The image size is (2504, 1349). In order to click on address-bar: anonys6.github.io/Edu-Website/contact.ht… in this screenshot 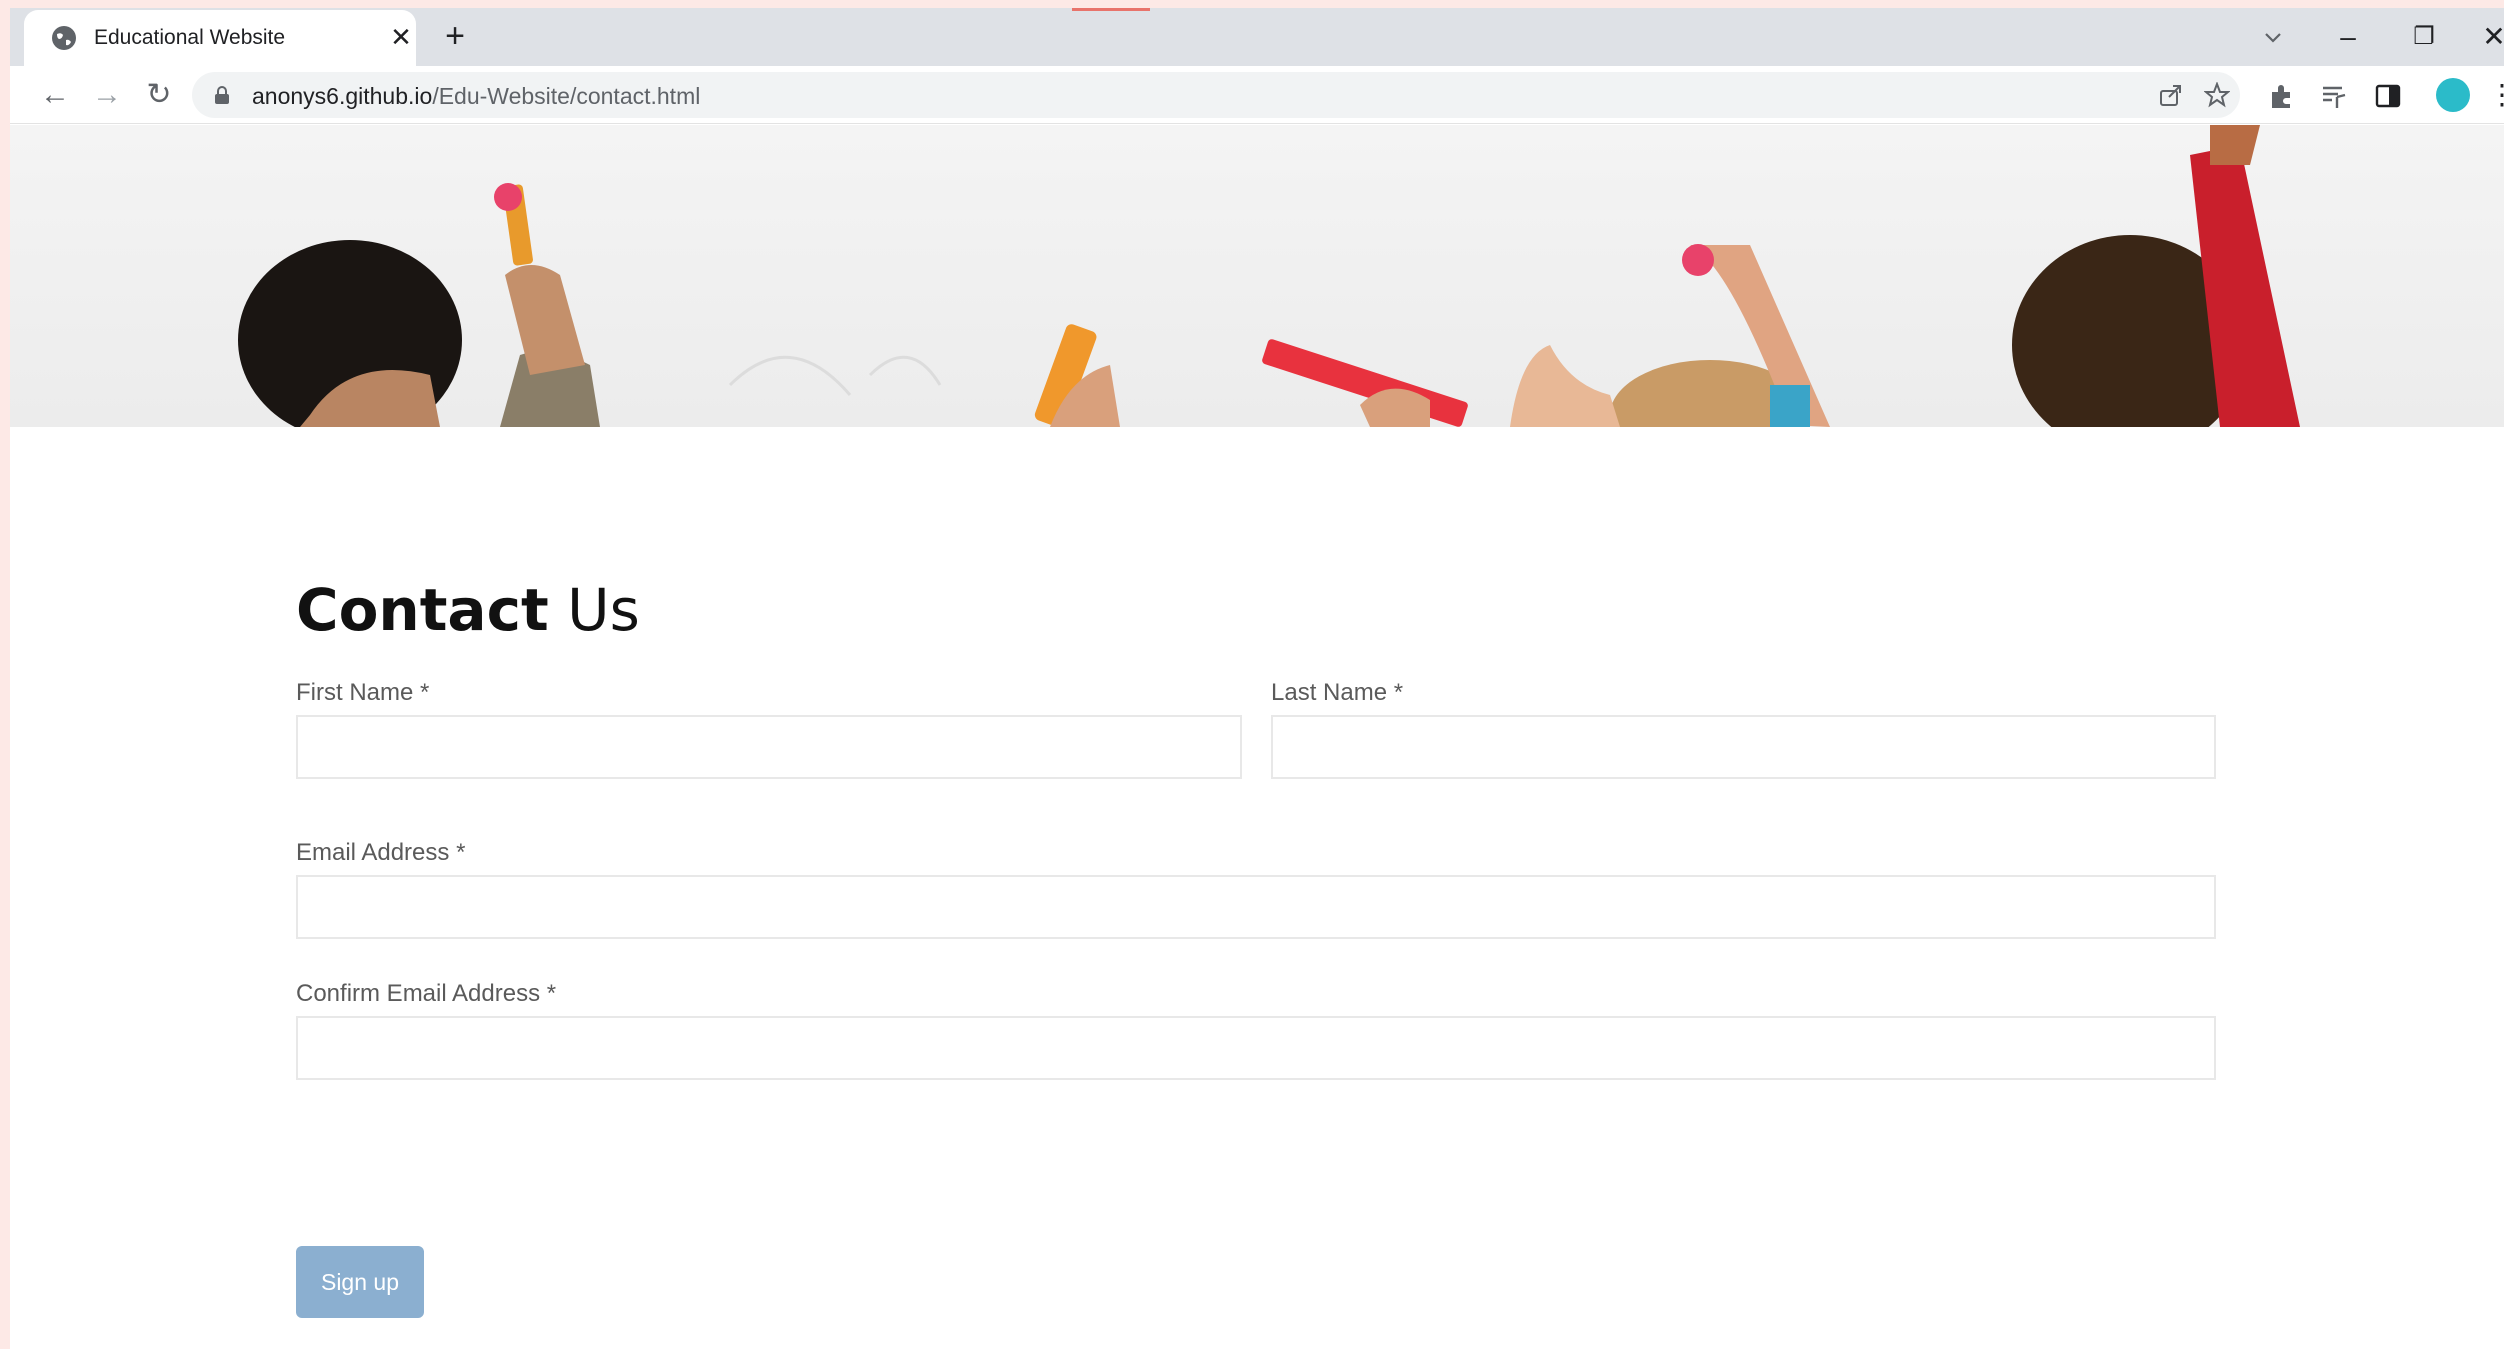, I will do `click(1216, 95)`.